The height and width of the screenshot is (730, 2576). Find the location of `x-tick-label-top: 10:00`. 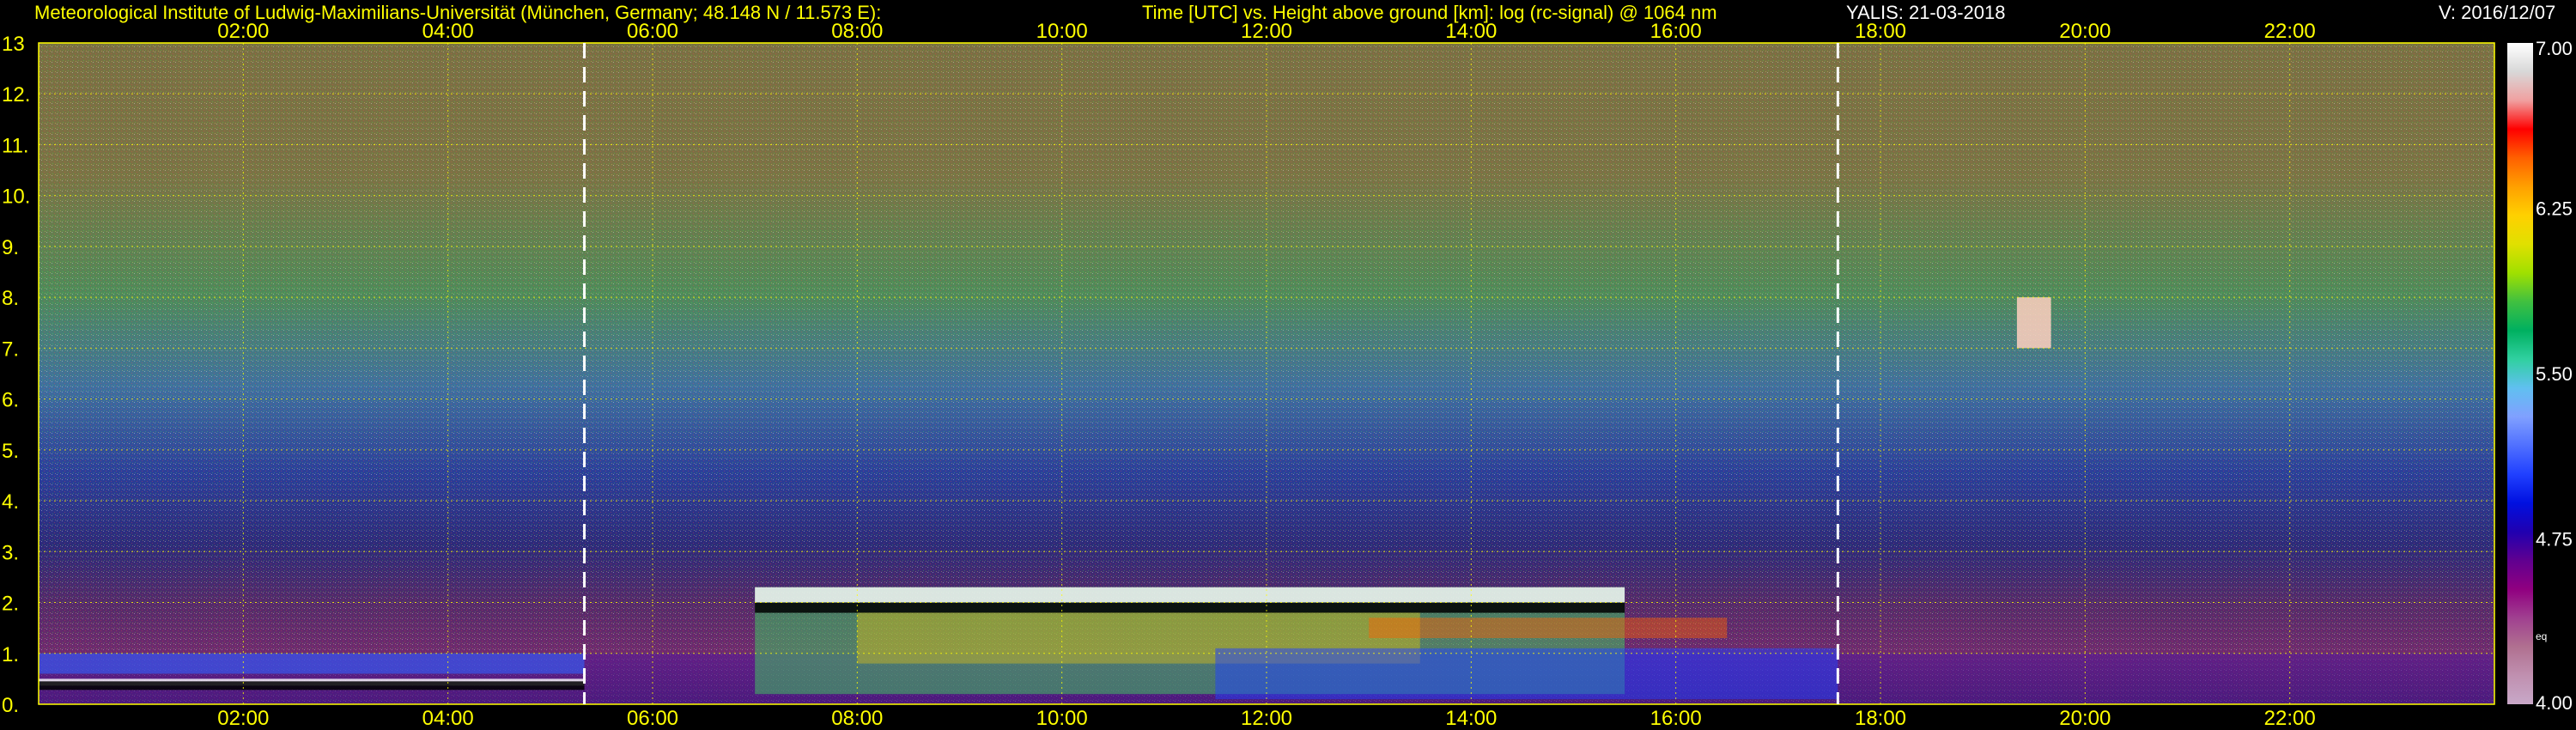

x-tick-label-top: 10:00 is located at coordinates (1062, 31).